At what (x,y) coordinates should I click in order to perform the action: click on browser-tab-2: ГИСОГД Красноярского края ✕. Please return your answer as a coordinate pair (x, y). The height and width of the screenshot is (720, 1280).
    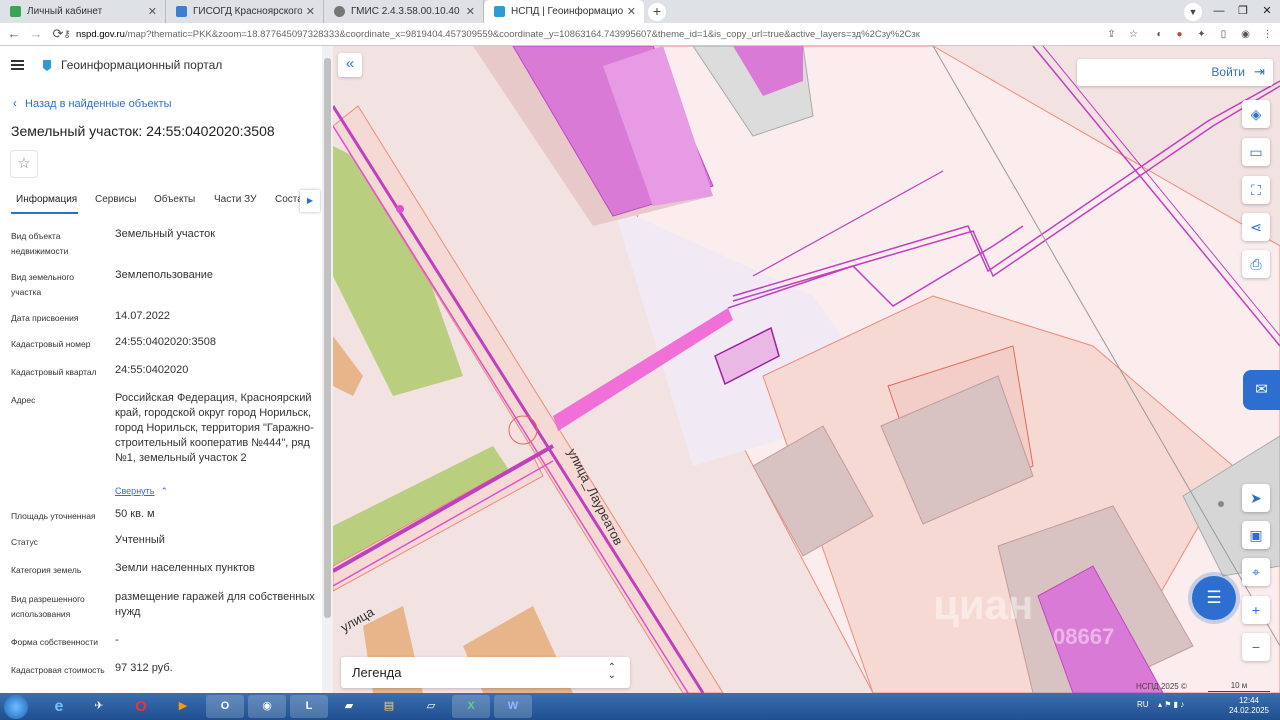
    Looking at the image, I should click on (245, 11).